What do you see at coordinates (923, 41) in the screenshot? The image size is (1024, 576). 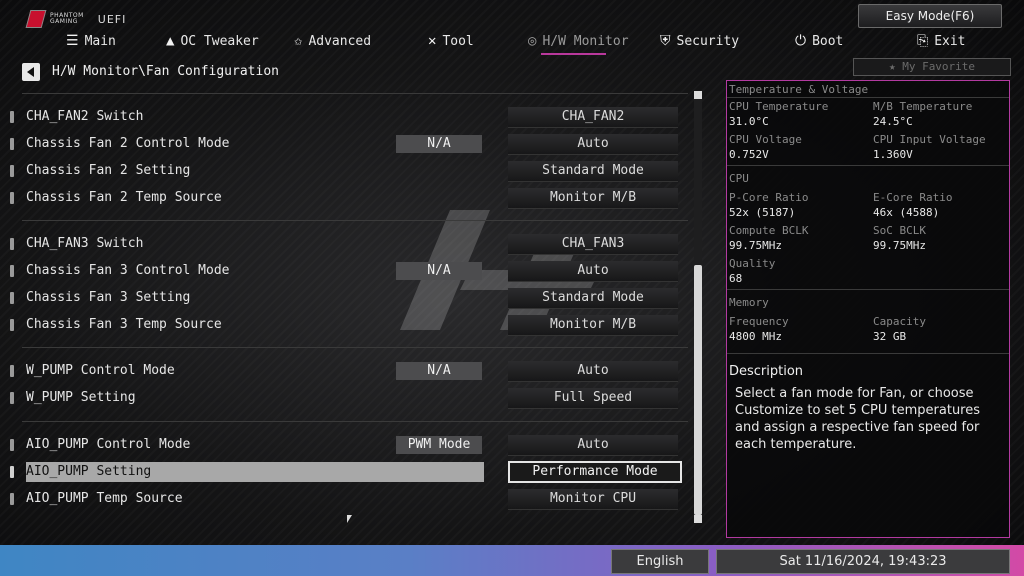 I see `exit-icon: ⎘` at bounding box center [923, 41].